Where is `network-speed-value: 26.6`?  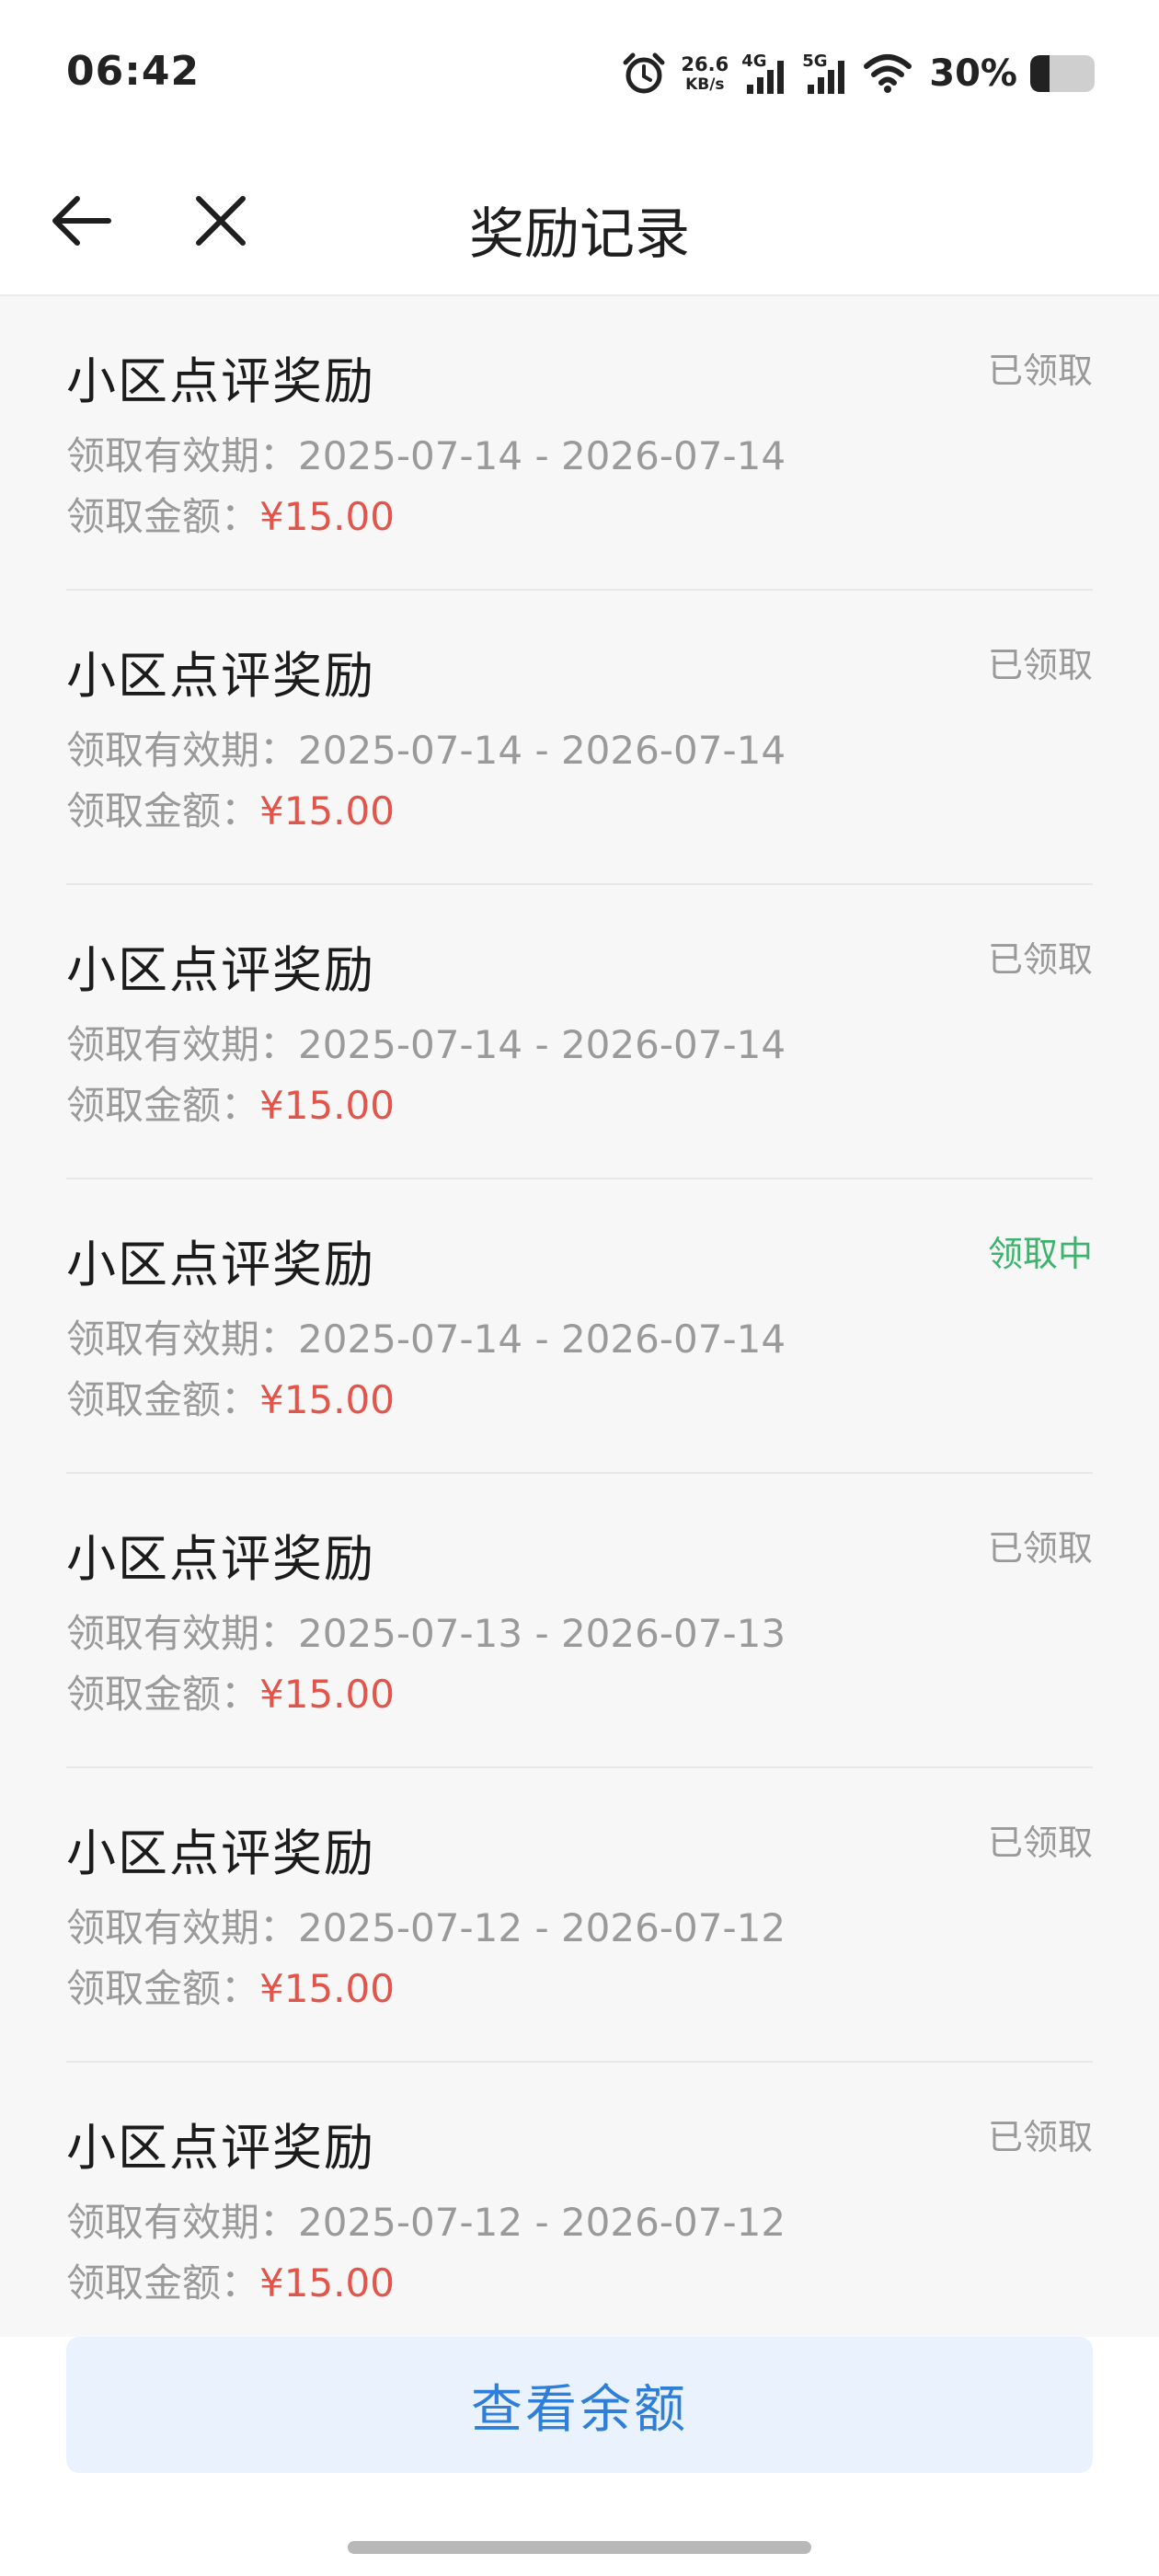 network-speed-value: 26.6 is located at coordinates (705, 63).